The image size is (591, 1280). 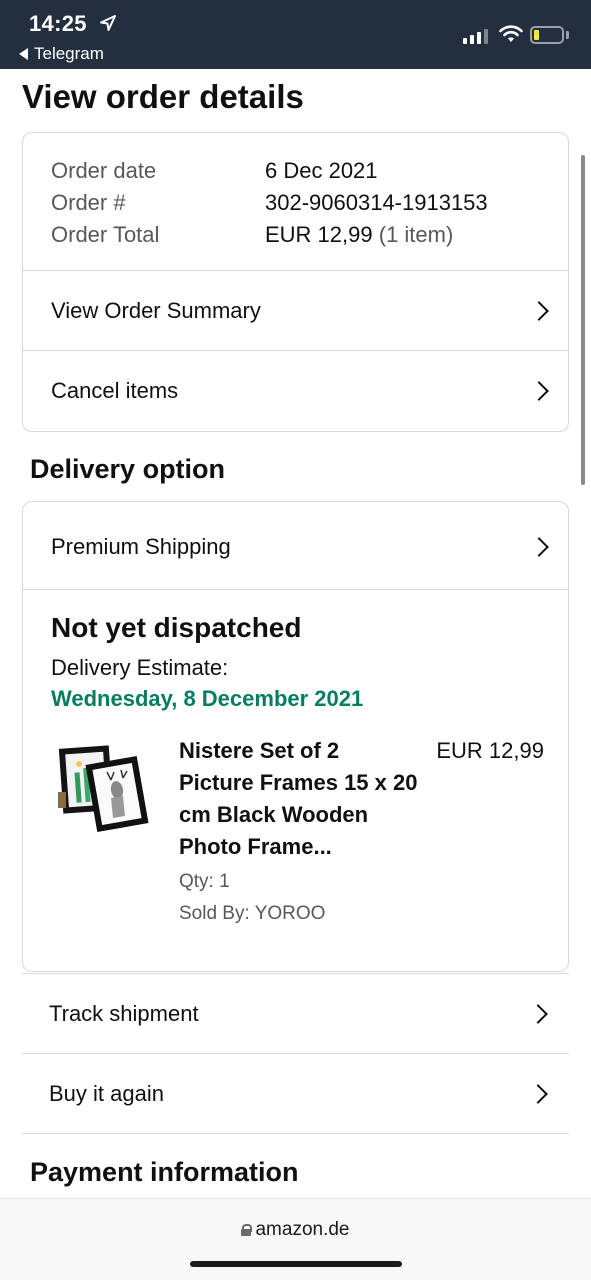 I want to click on order-total-row: Order Total EUR 12,99 (1 item), so click(x=269, y=235).